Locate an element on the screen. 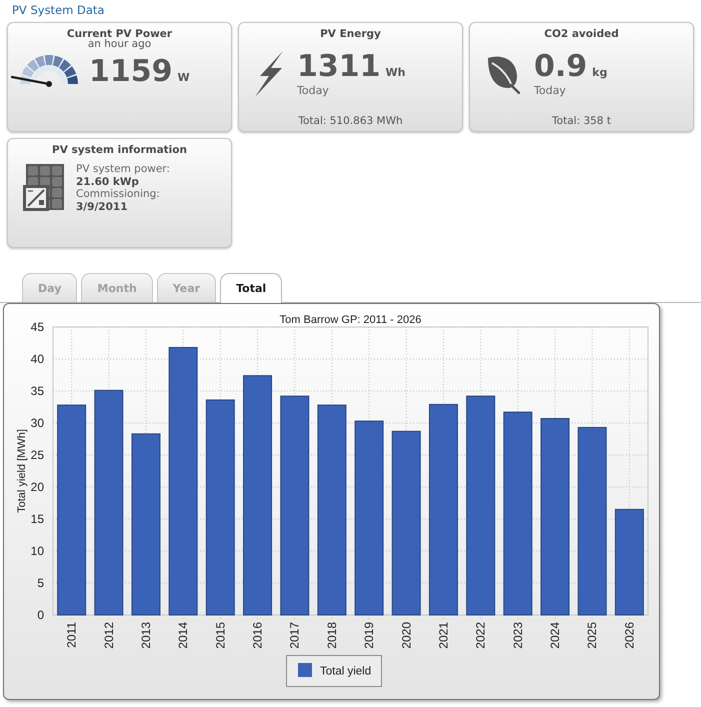  section-title: PV System Data is located at coordinates (57, 9).